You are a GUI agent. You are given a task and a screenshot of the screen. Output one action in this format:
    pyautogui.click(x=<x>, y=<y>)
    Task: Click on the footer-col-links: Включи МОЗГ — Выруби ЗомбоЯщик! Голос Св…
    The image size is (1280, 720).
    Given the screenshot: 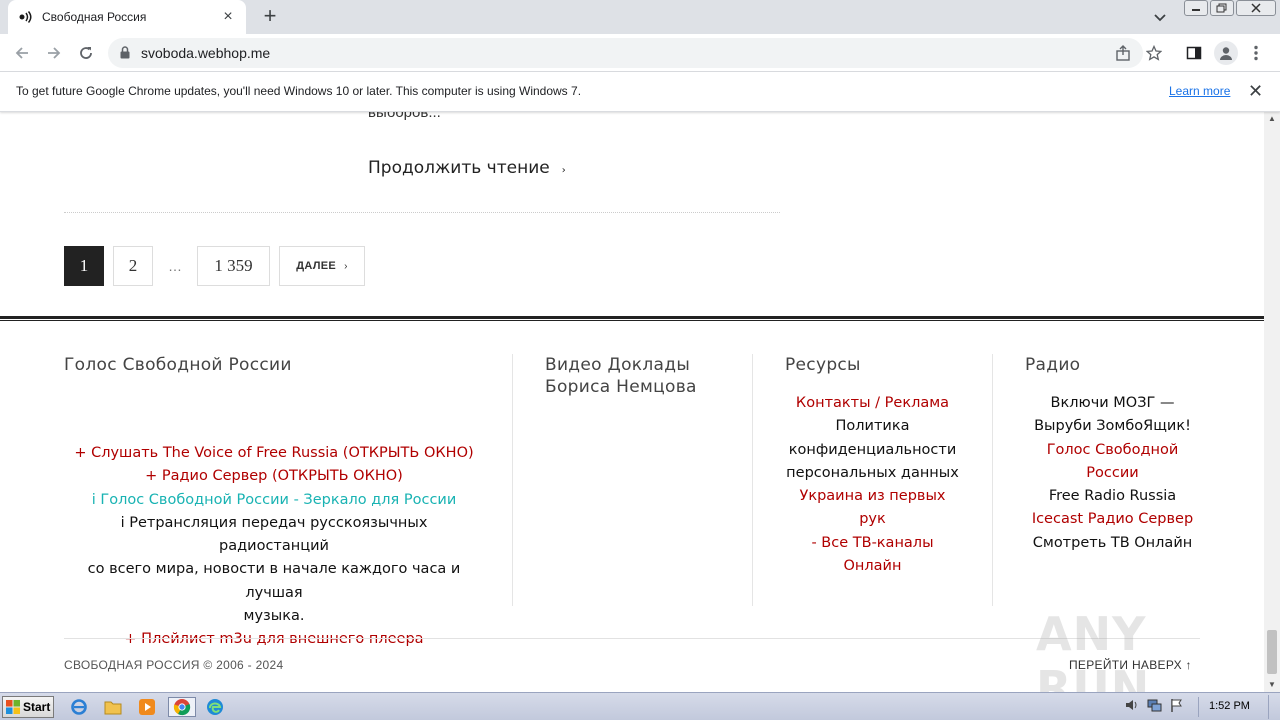 What is the action you would take?
    pyautogui.click(x=1112, y=473)
    